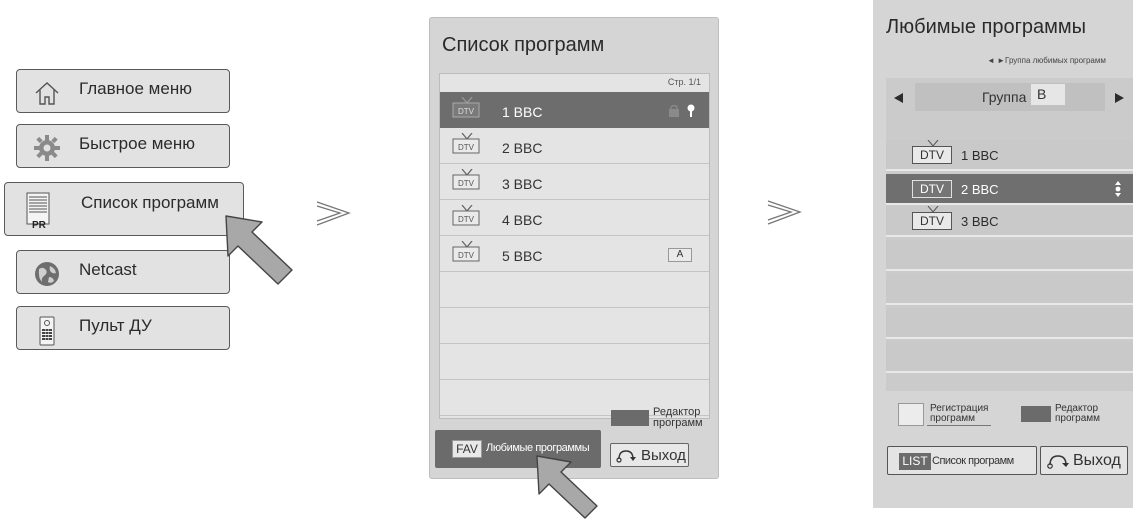  I want to click on group-hint: ◄ ►Группа любимых программ, so click(1046, 60).